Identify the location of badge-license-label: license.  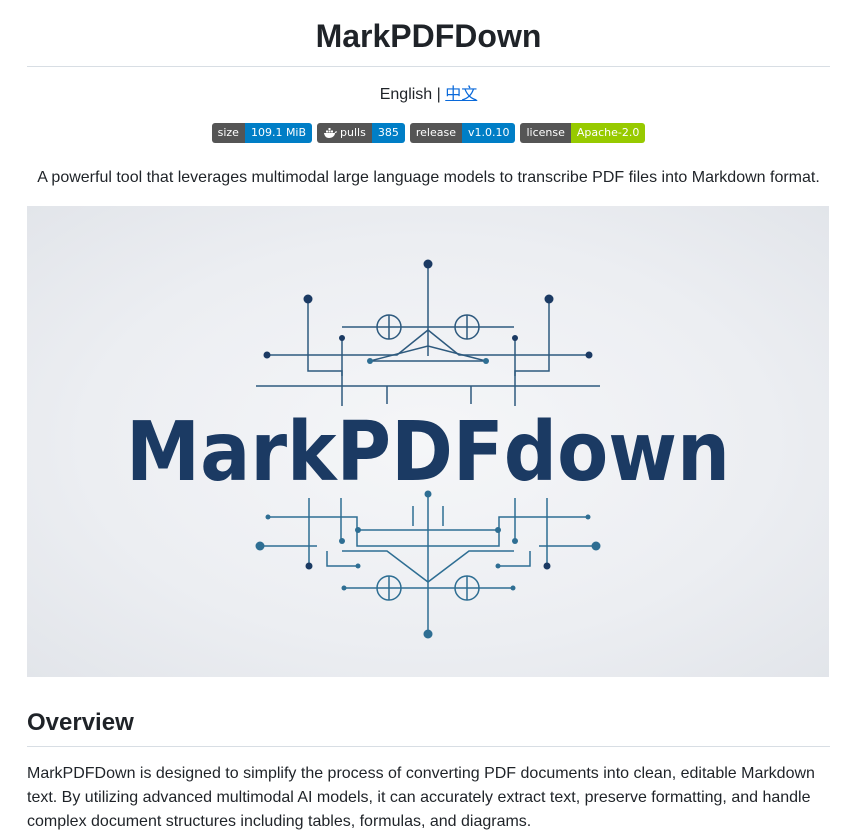
(545, 133).